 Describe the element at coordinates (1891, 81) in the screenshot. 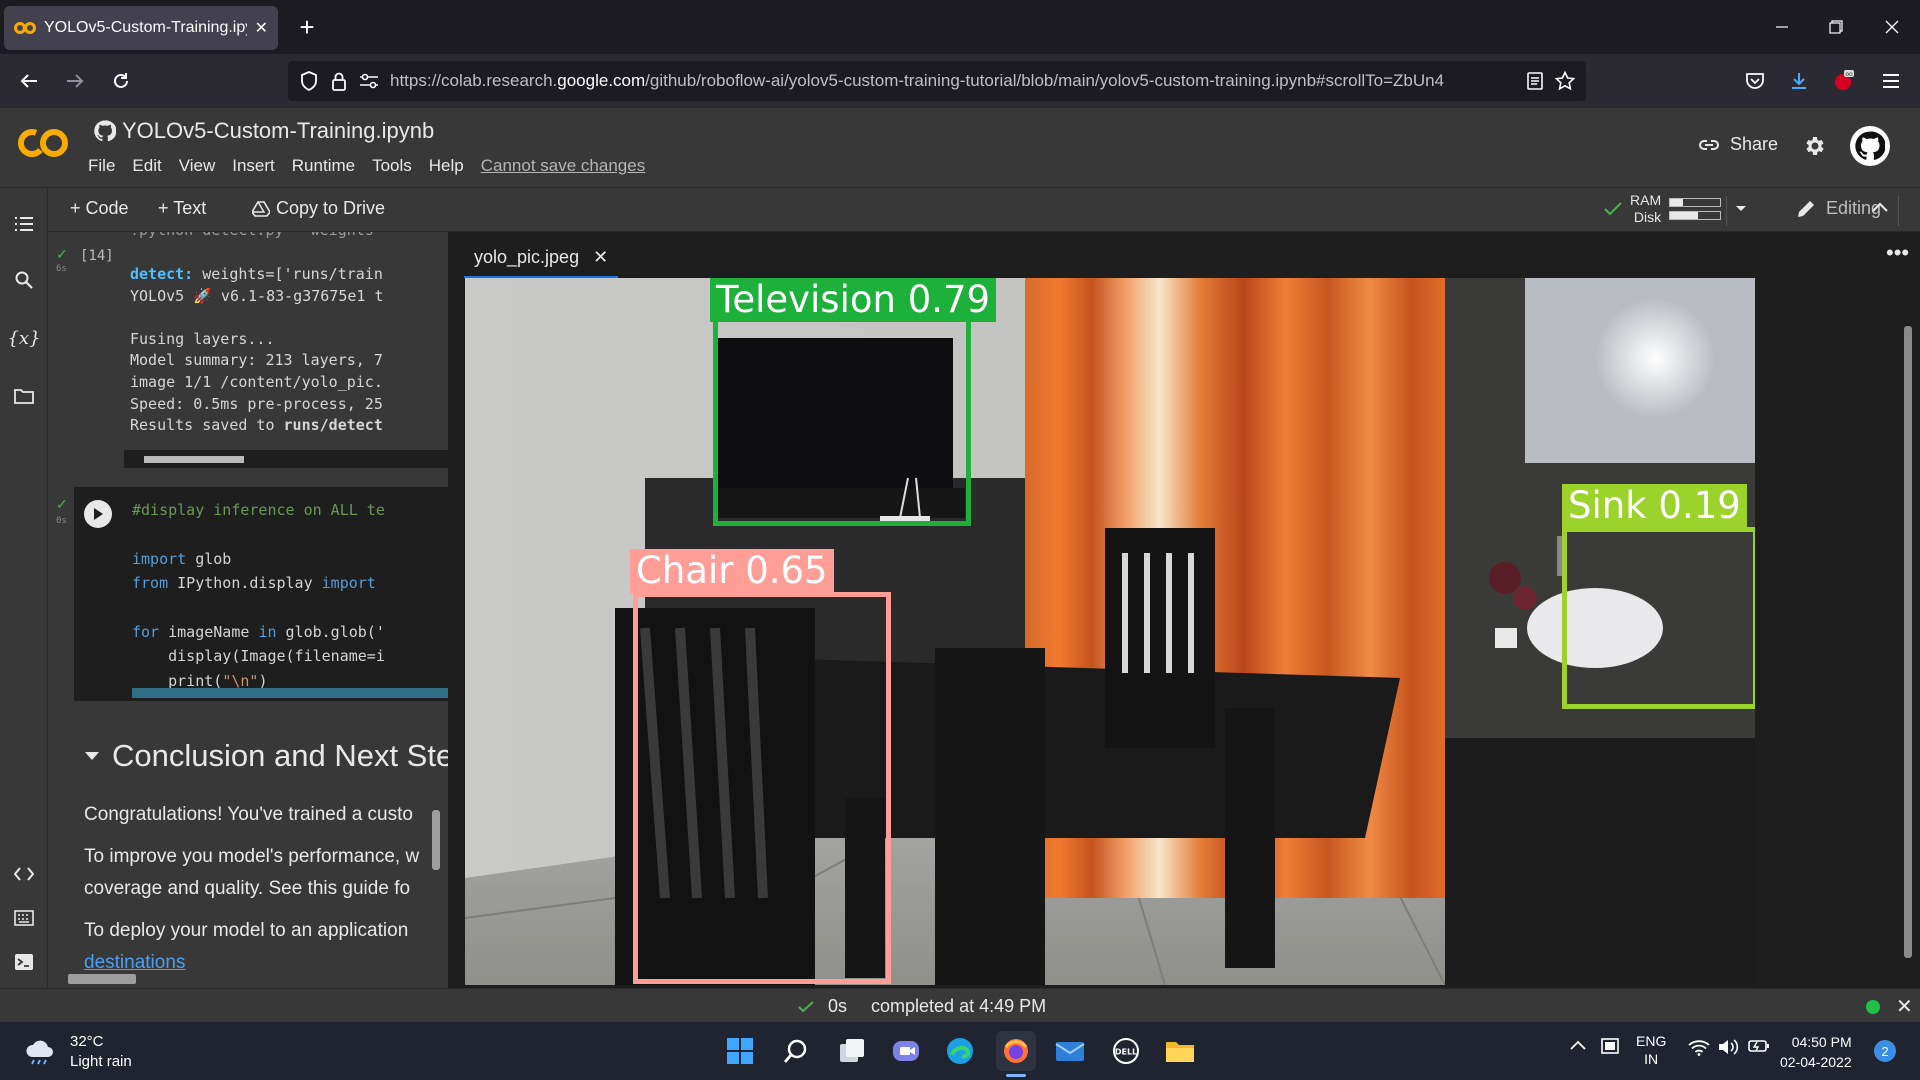

I see `menu-hamburger-icon` at that location.